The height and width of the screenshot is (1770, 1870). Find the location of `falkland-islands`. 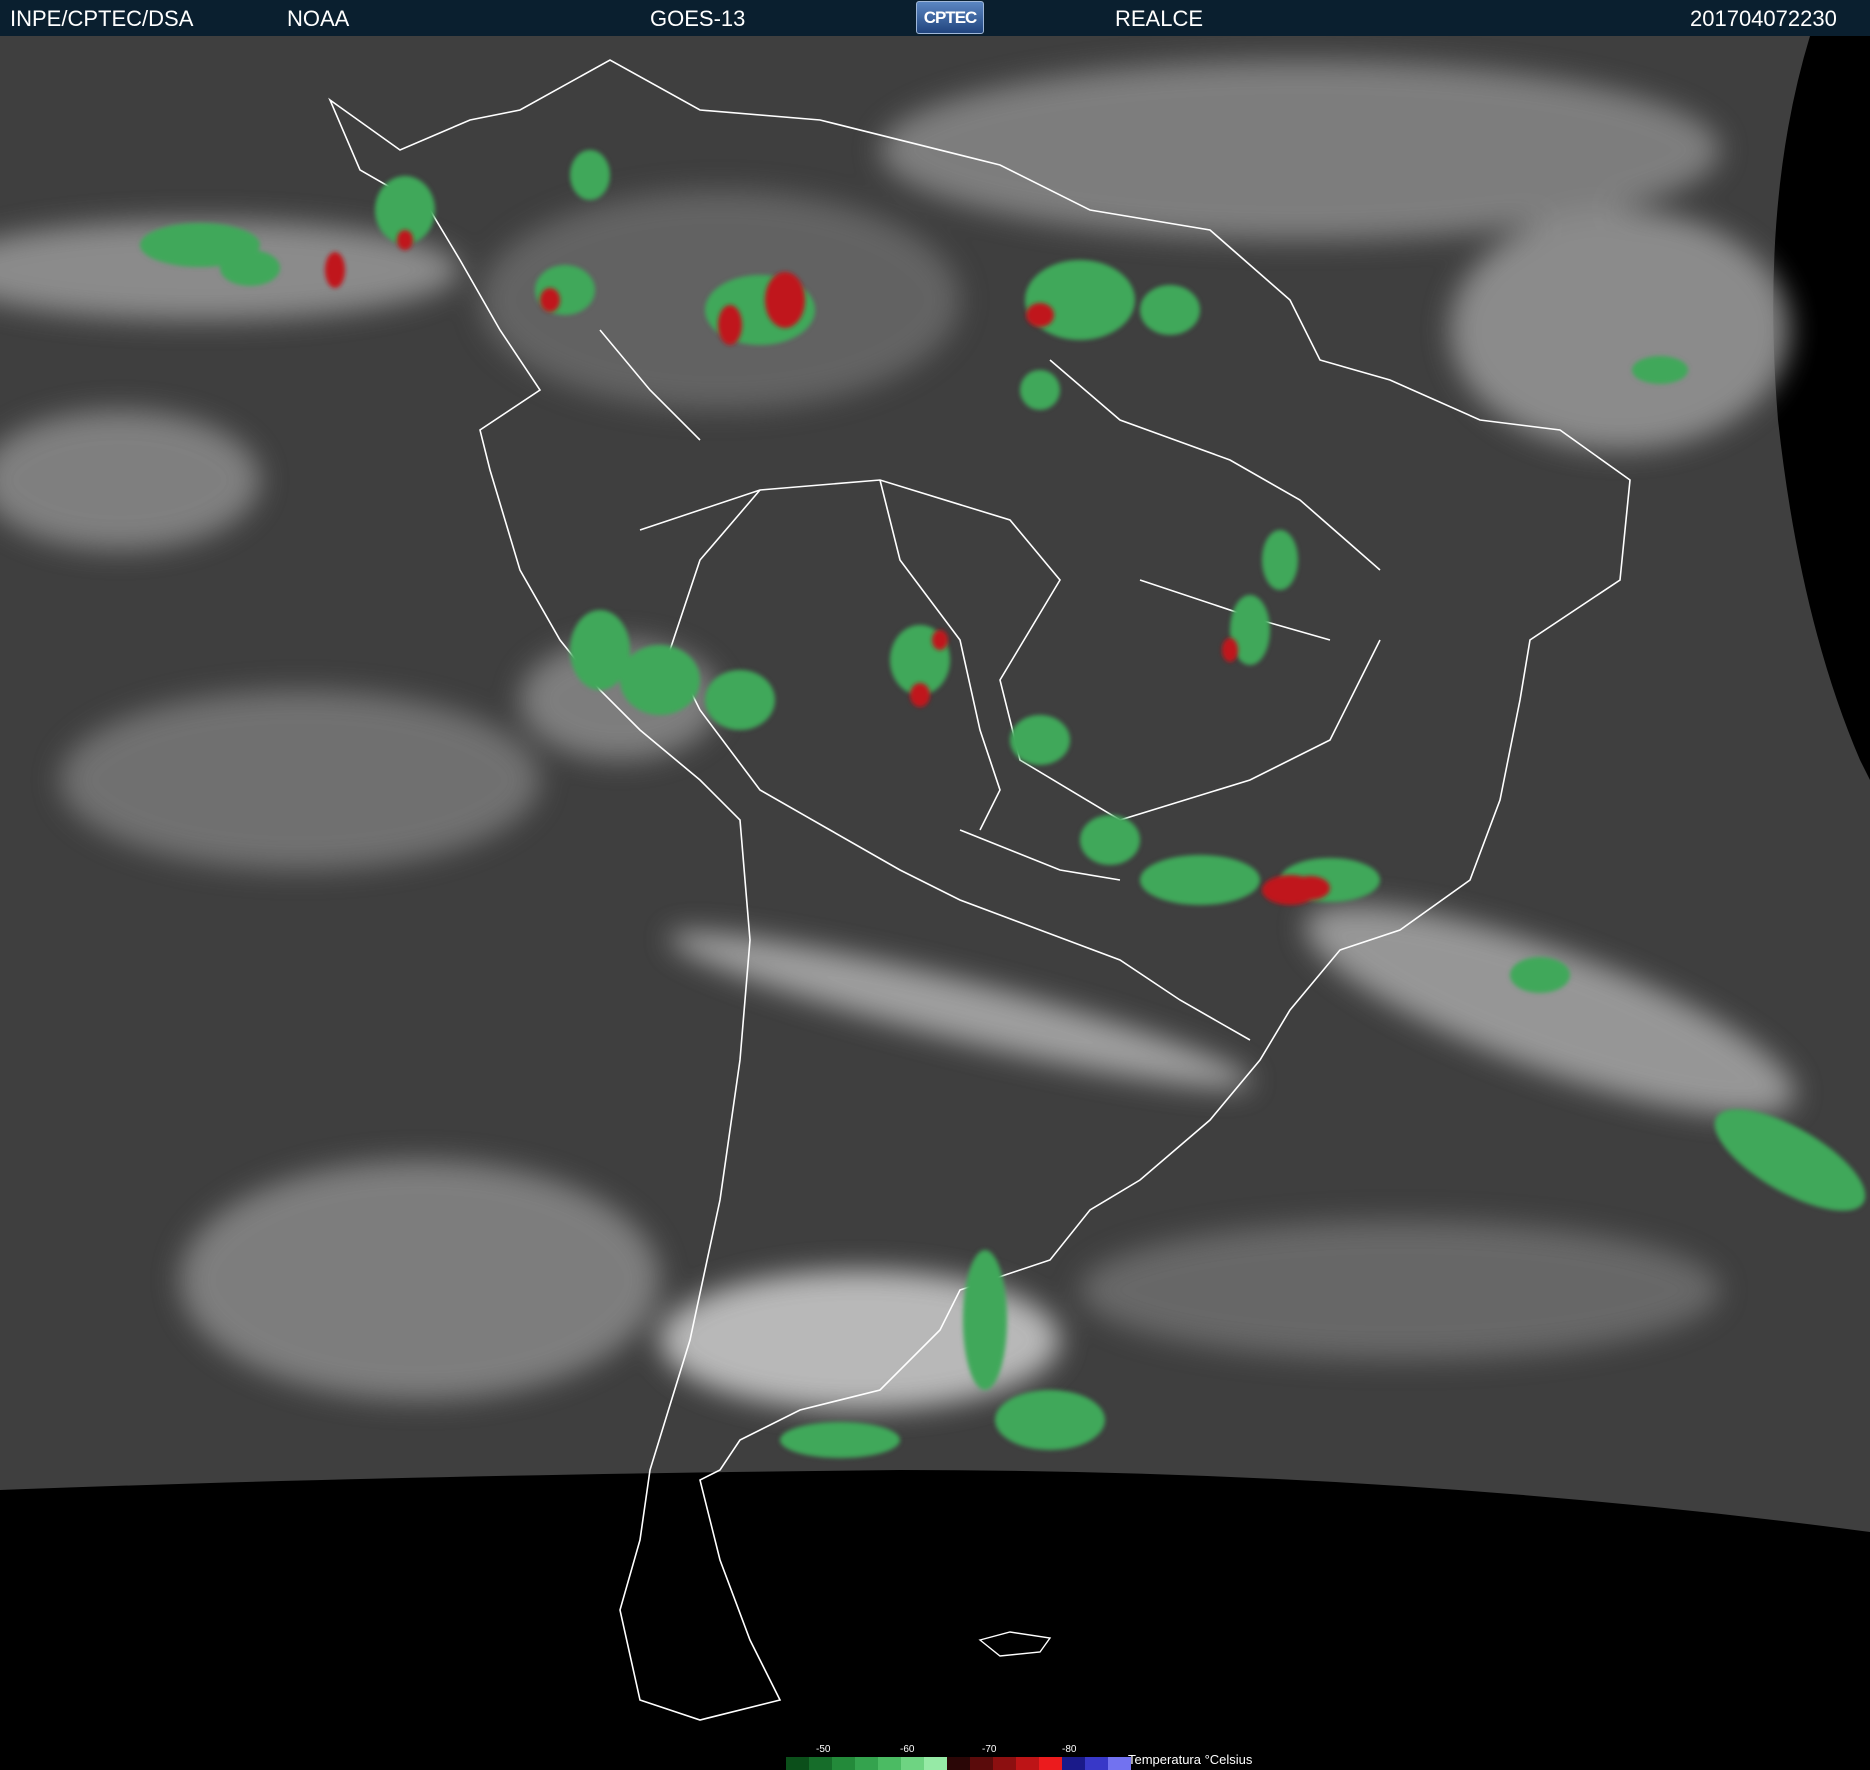

falkland-islands is located at coordinates (1015, 1644).